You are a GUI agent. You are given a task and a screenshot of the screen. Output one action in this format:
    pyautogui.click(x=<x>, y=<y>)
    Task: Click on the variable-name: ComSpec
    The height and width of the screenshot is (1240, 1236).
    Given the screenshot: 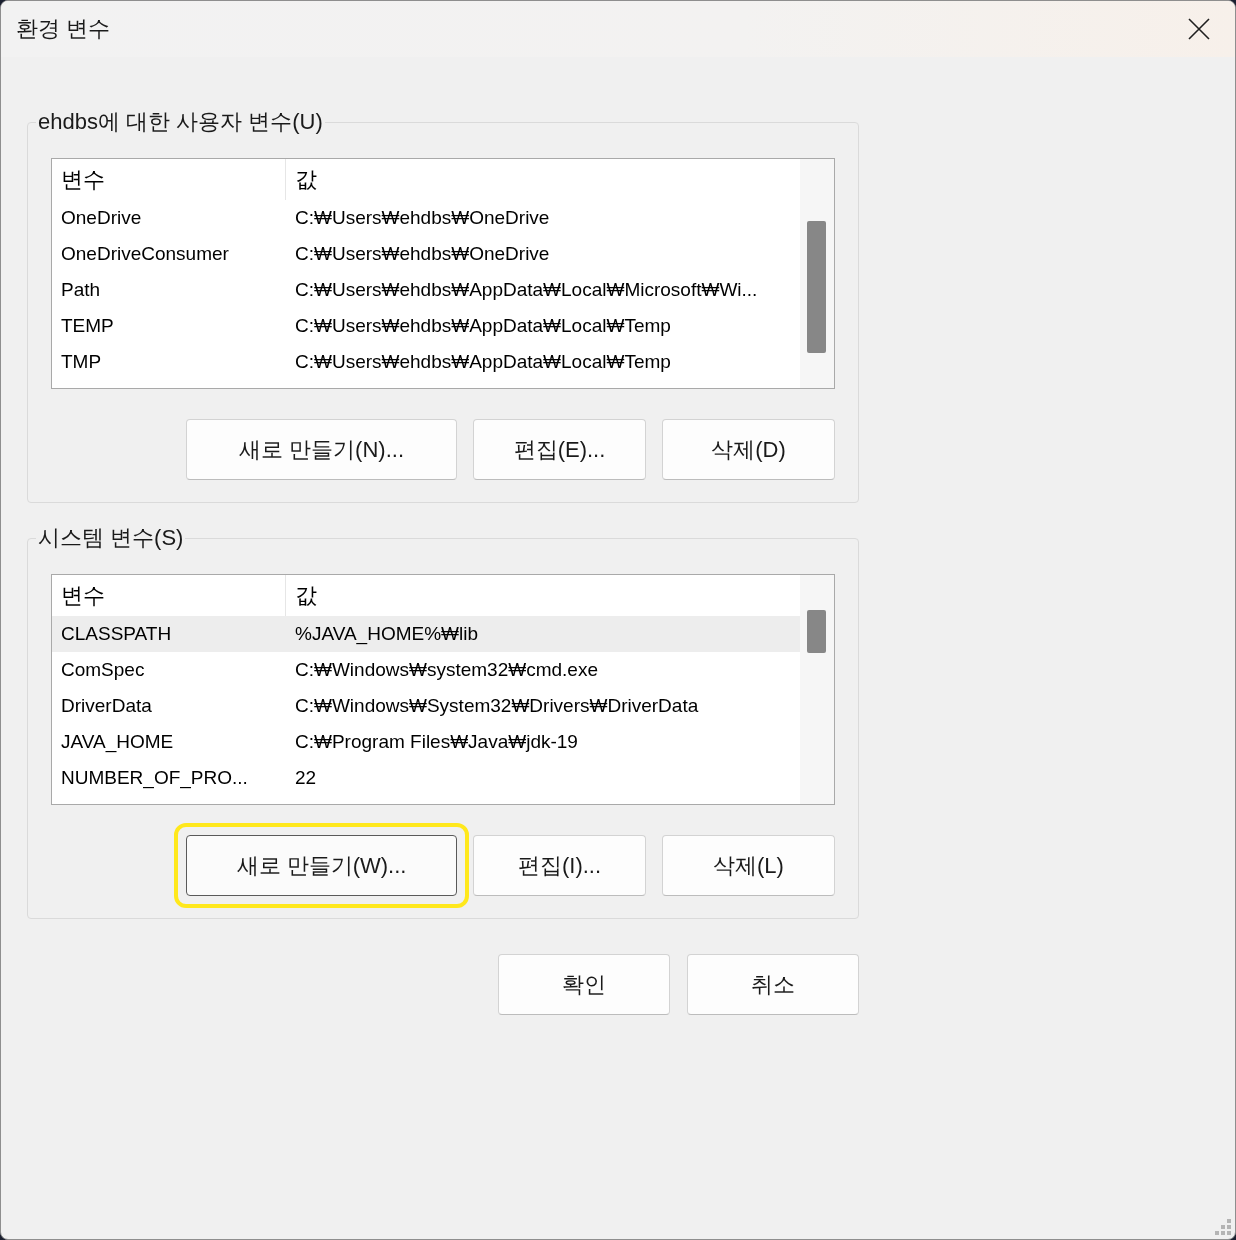 What is the action you would take?
    pyautogui.click(x=103, y=670)
    